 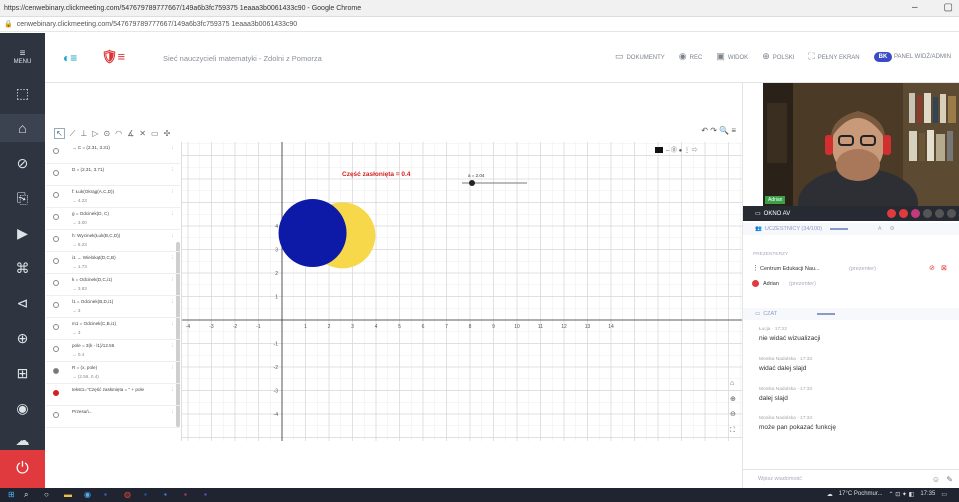 I want to click on algebra-row: k = Odcinek(D,C,i1) → 3.83 ⋮, so click(x=113, y=285).